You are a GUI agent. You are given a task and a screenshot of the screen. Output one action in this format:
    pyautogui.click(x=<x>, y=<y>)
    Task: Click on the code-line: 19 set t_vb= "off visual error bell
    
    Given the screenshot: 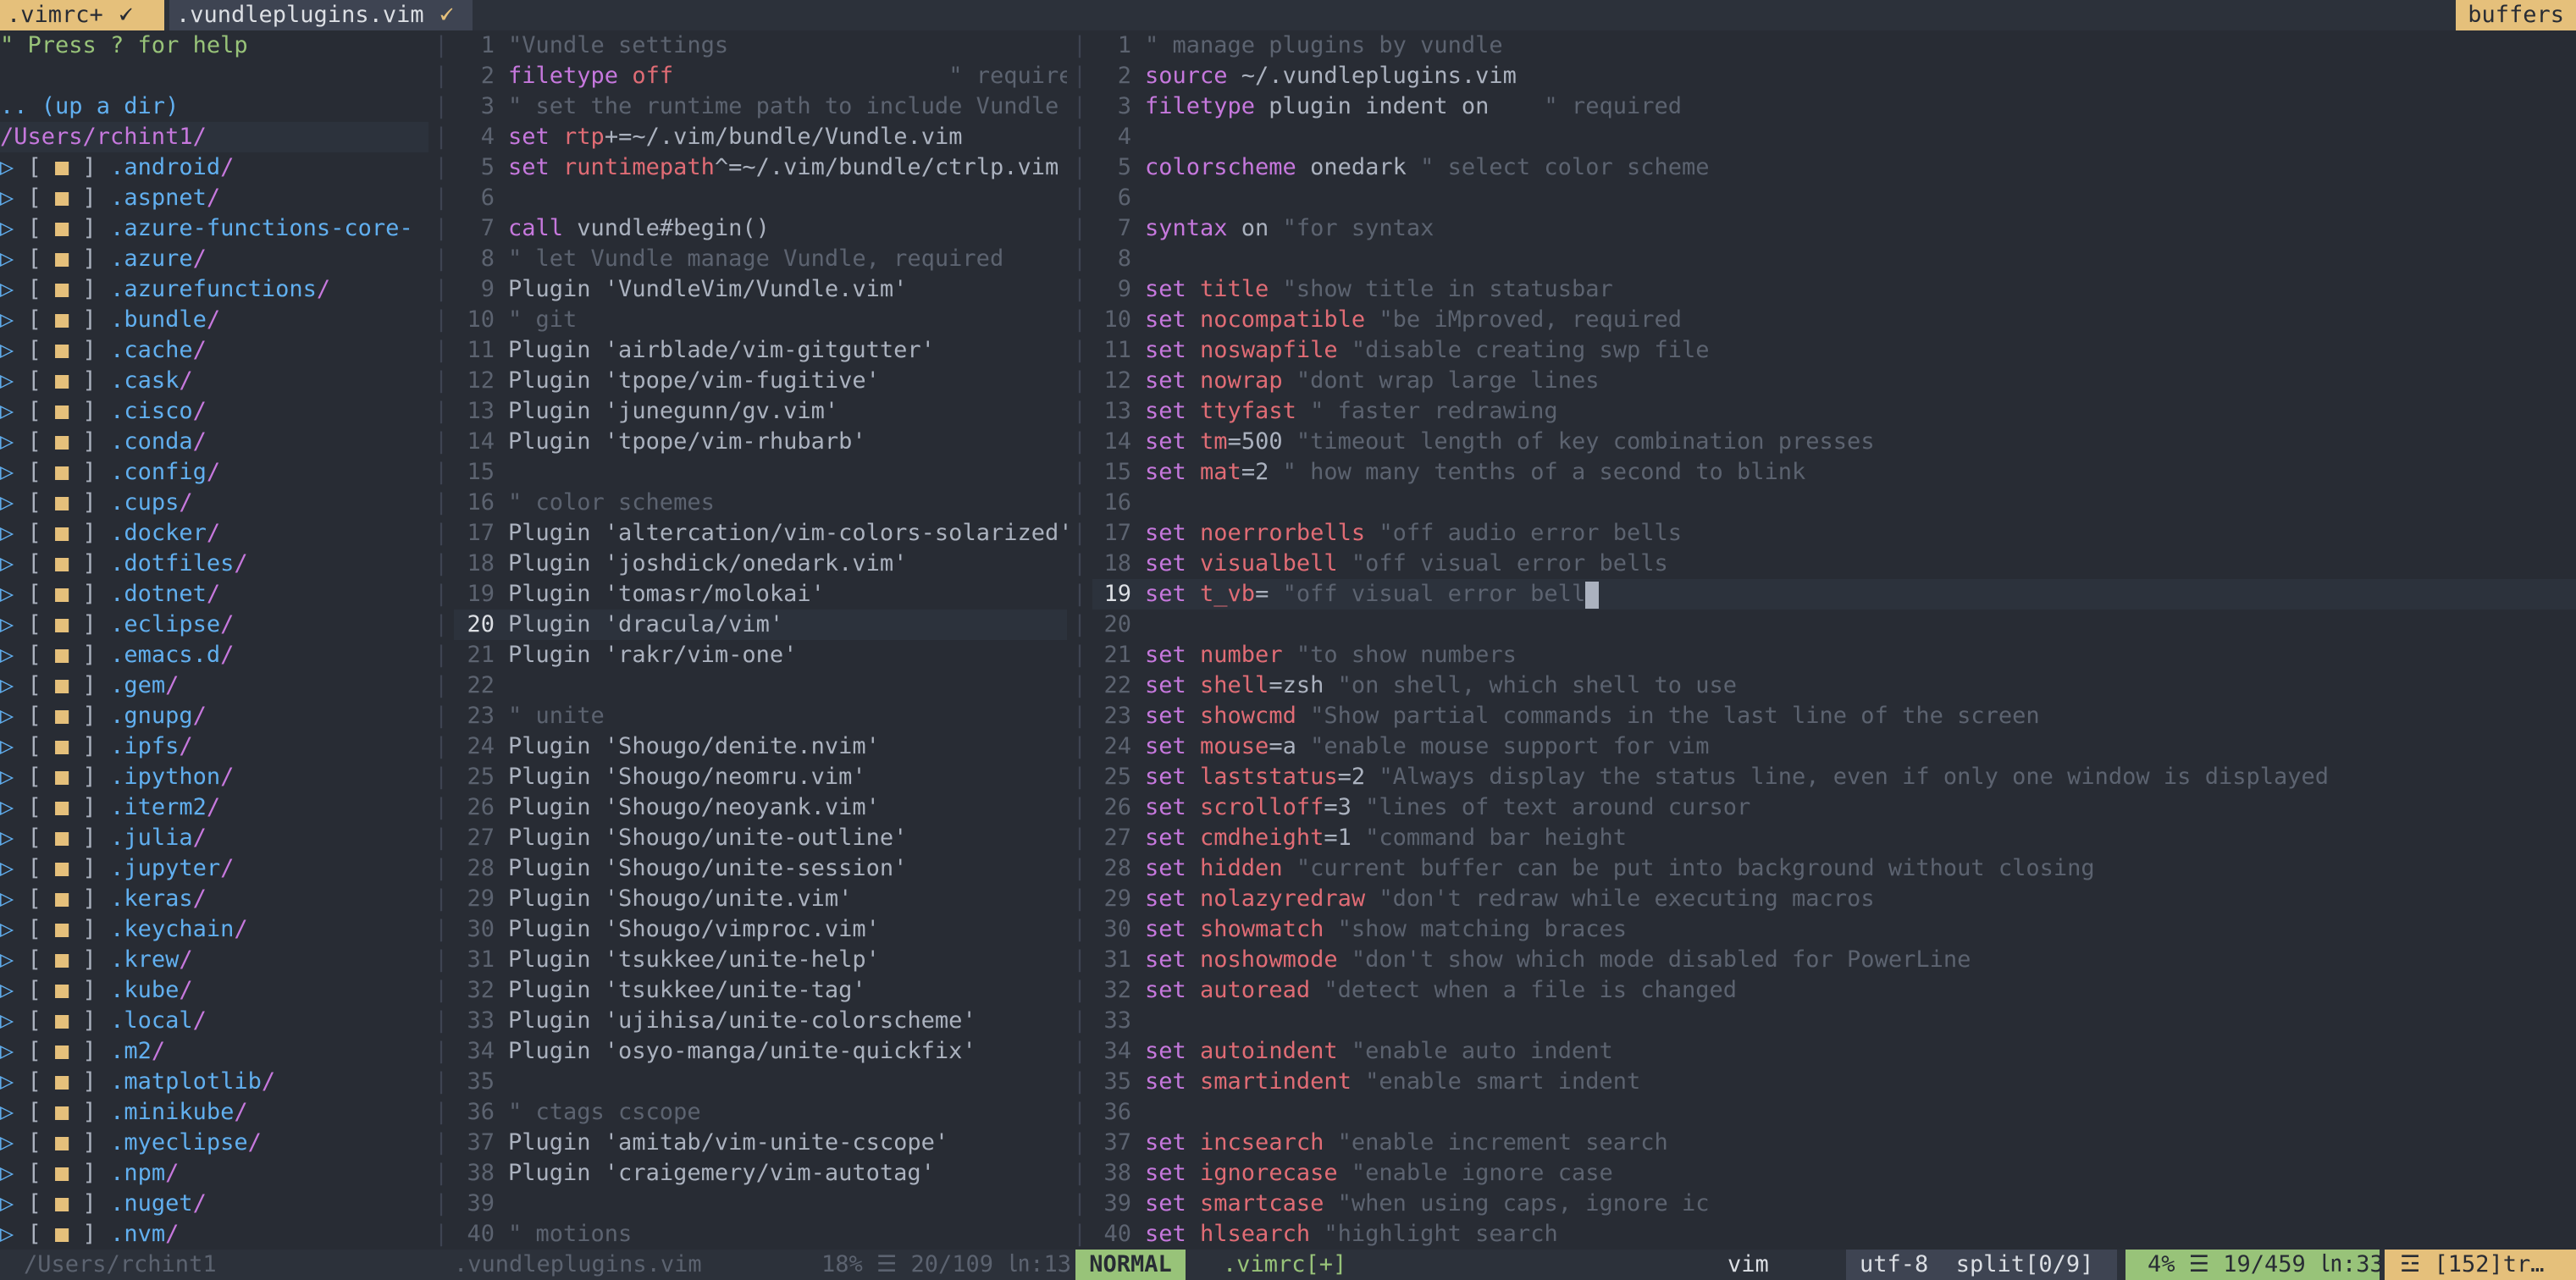 What is the action you would take?
    pyautogui.click(x=1834, y=594)
    